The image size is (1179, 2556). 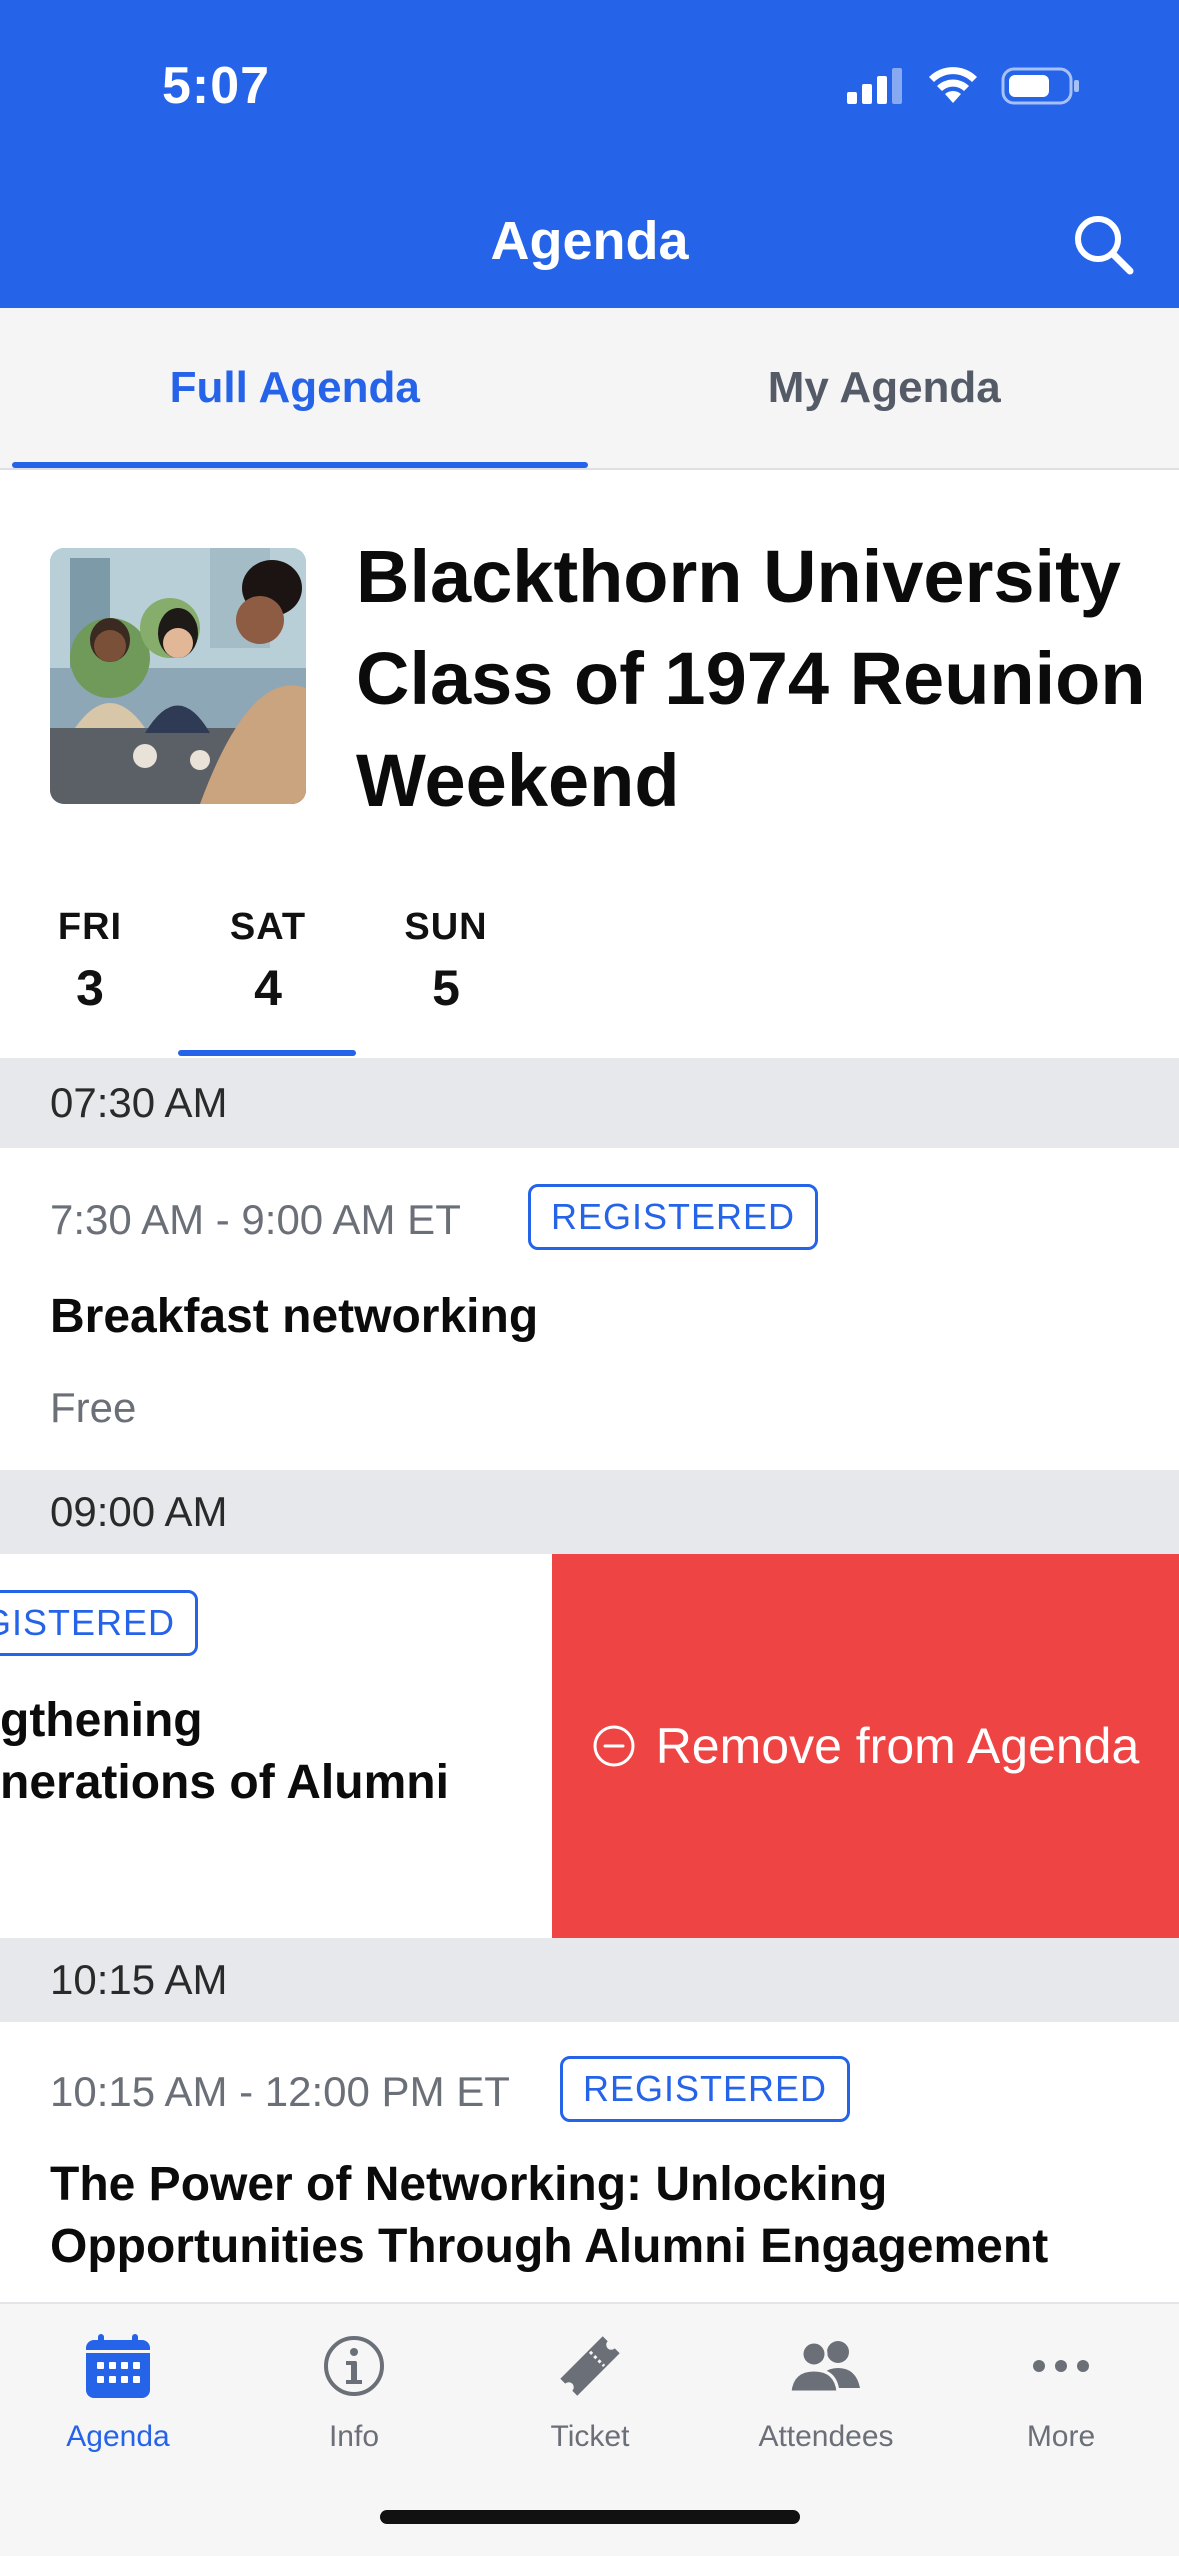 I want to click on people-icon, so click(x=824, y=2367).